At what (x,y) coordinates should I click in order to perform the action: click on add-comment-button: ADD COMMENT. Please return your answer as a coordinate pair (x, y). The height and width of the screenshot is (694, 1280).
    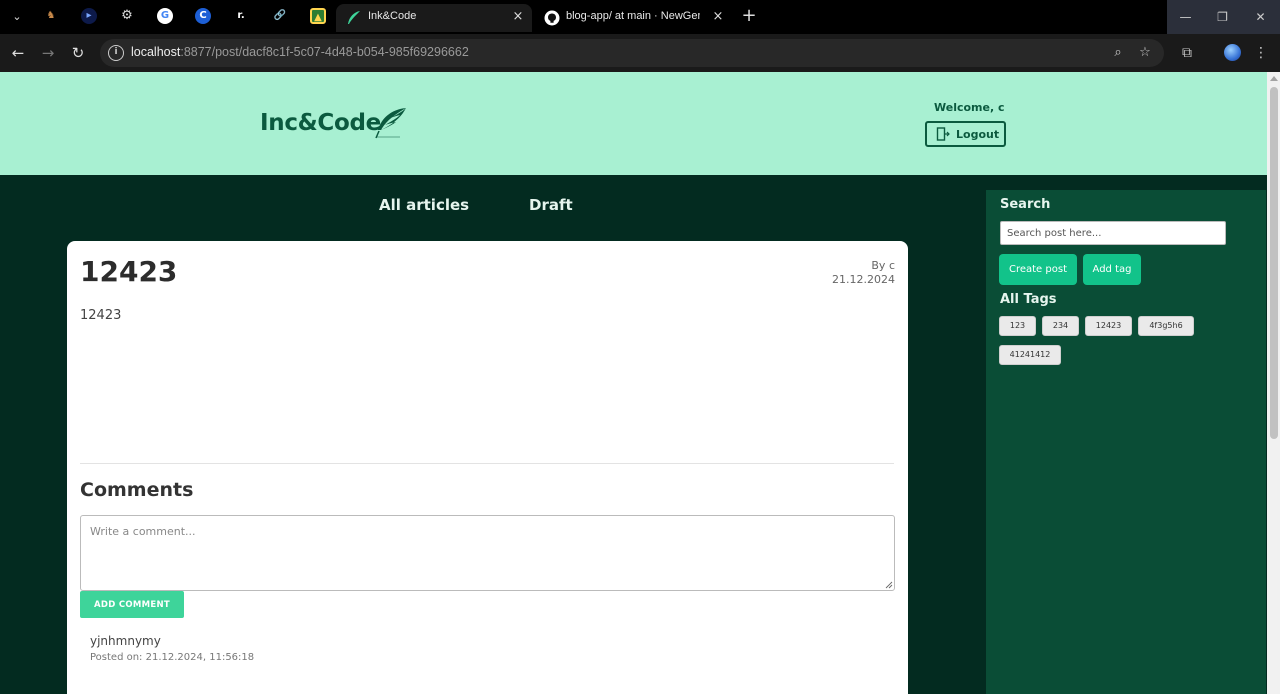
    Looking at the image, I should click on (132, 604).